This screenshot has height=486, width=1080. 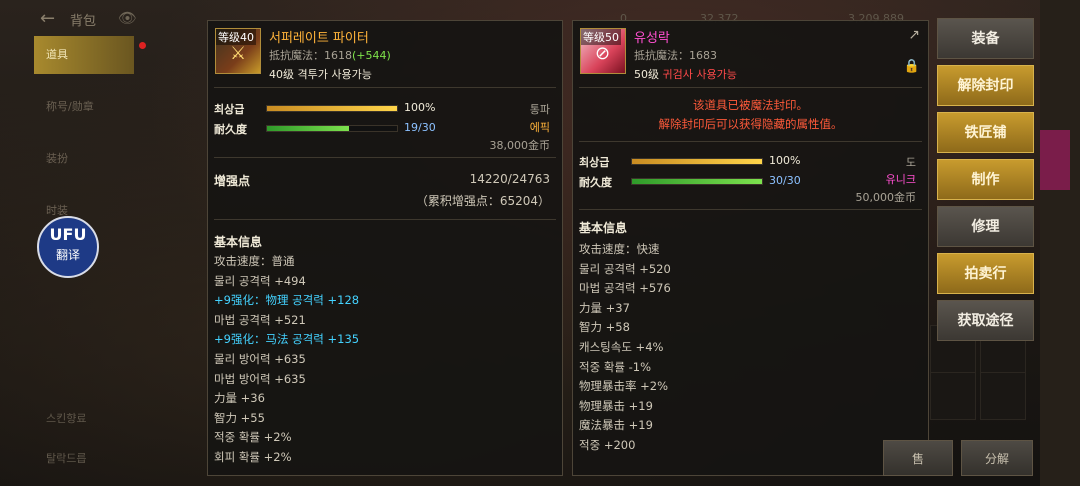 What do you see at coordinates (84, 159) in the screenshot?
I see `nav-item-dress: 装扮` at bounding box center [84, 159].